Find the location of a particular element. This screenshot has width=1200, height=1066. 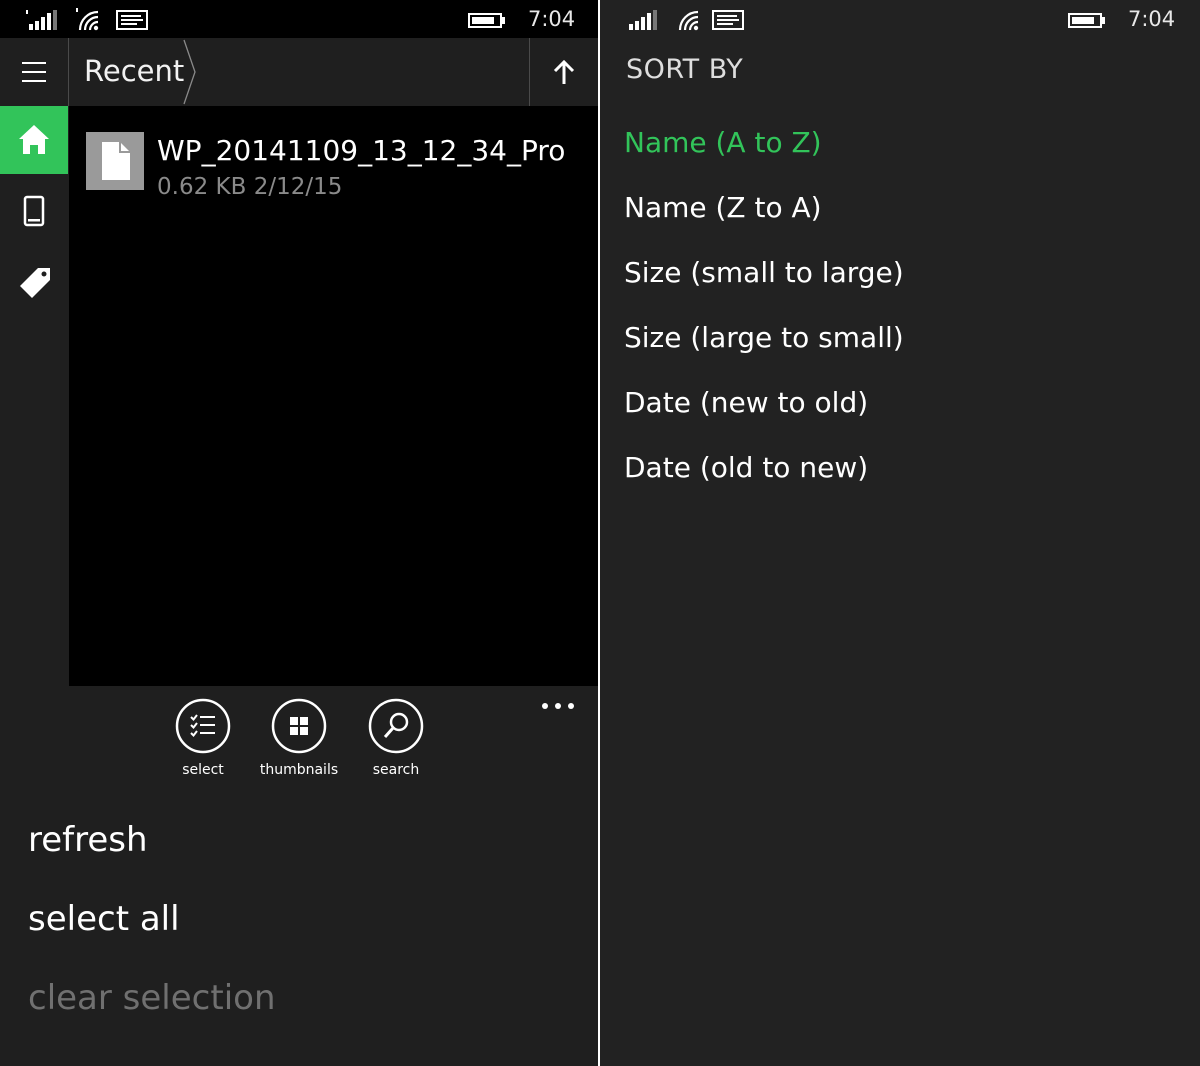

file-thumbnail is located at coordinates (115, 161).